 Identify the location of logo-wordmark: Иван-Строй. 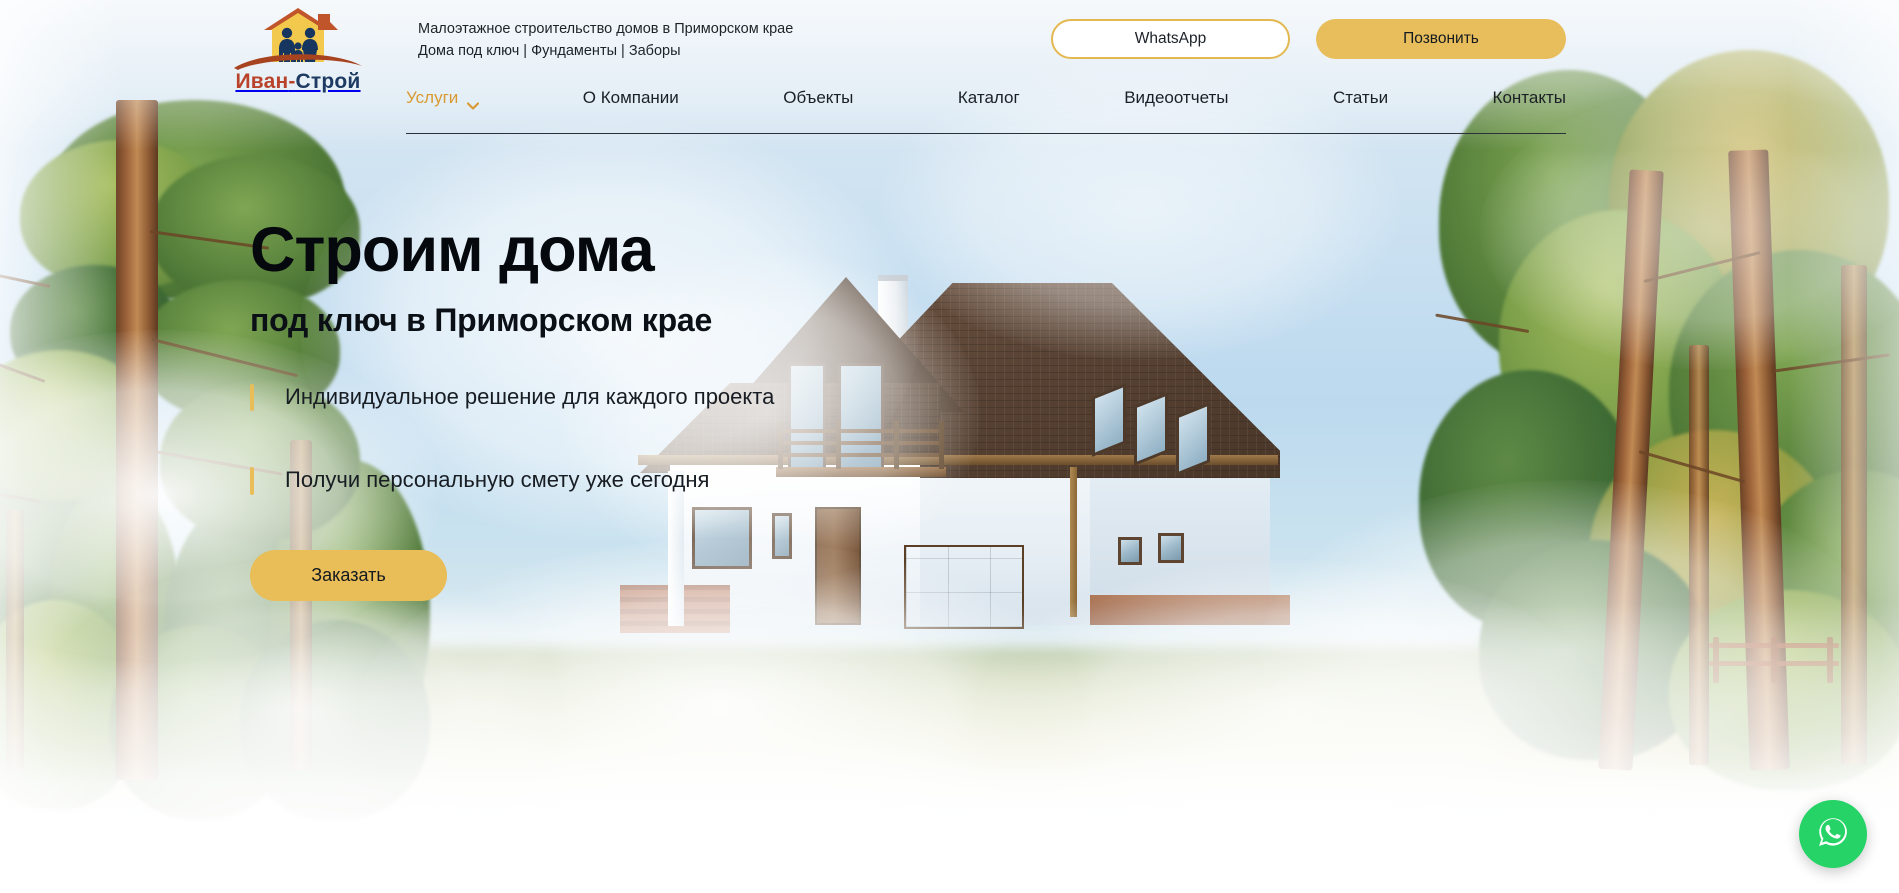
(298, 82).